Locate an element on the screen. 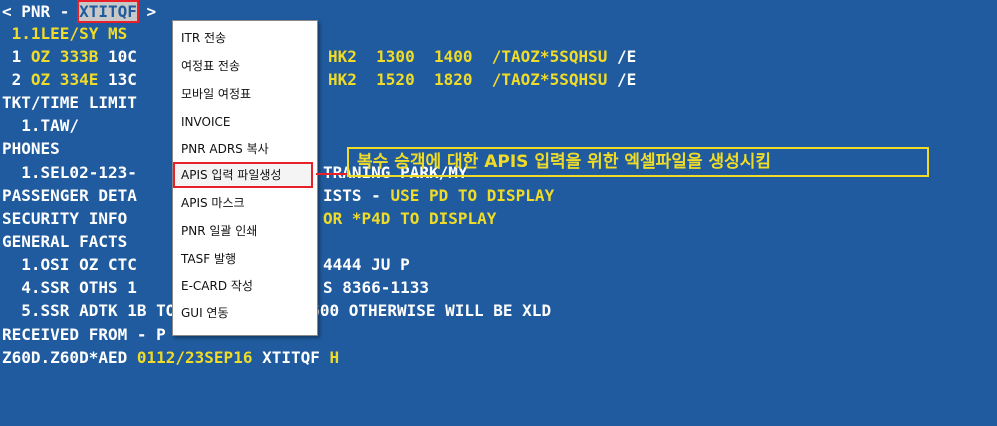 This screenshot has height=426, width=997. menu-item-ecard-create: E-CARD 작성 is located at coordinates (217, 286).